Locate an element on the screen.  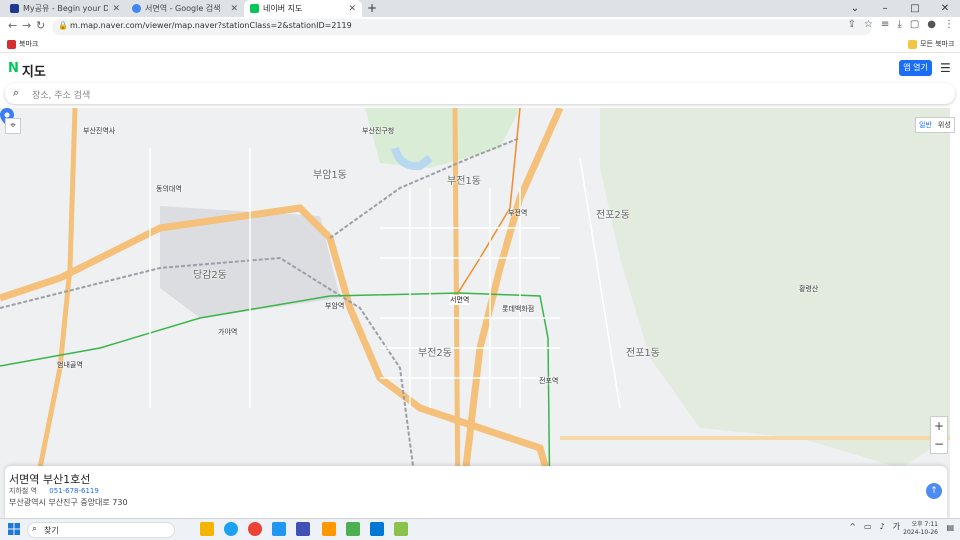
tab-title: 서면역 - Google 검색 is located at coordinates (183, 8).